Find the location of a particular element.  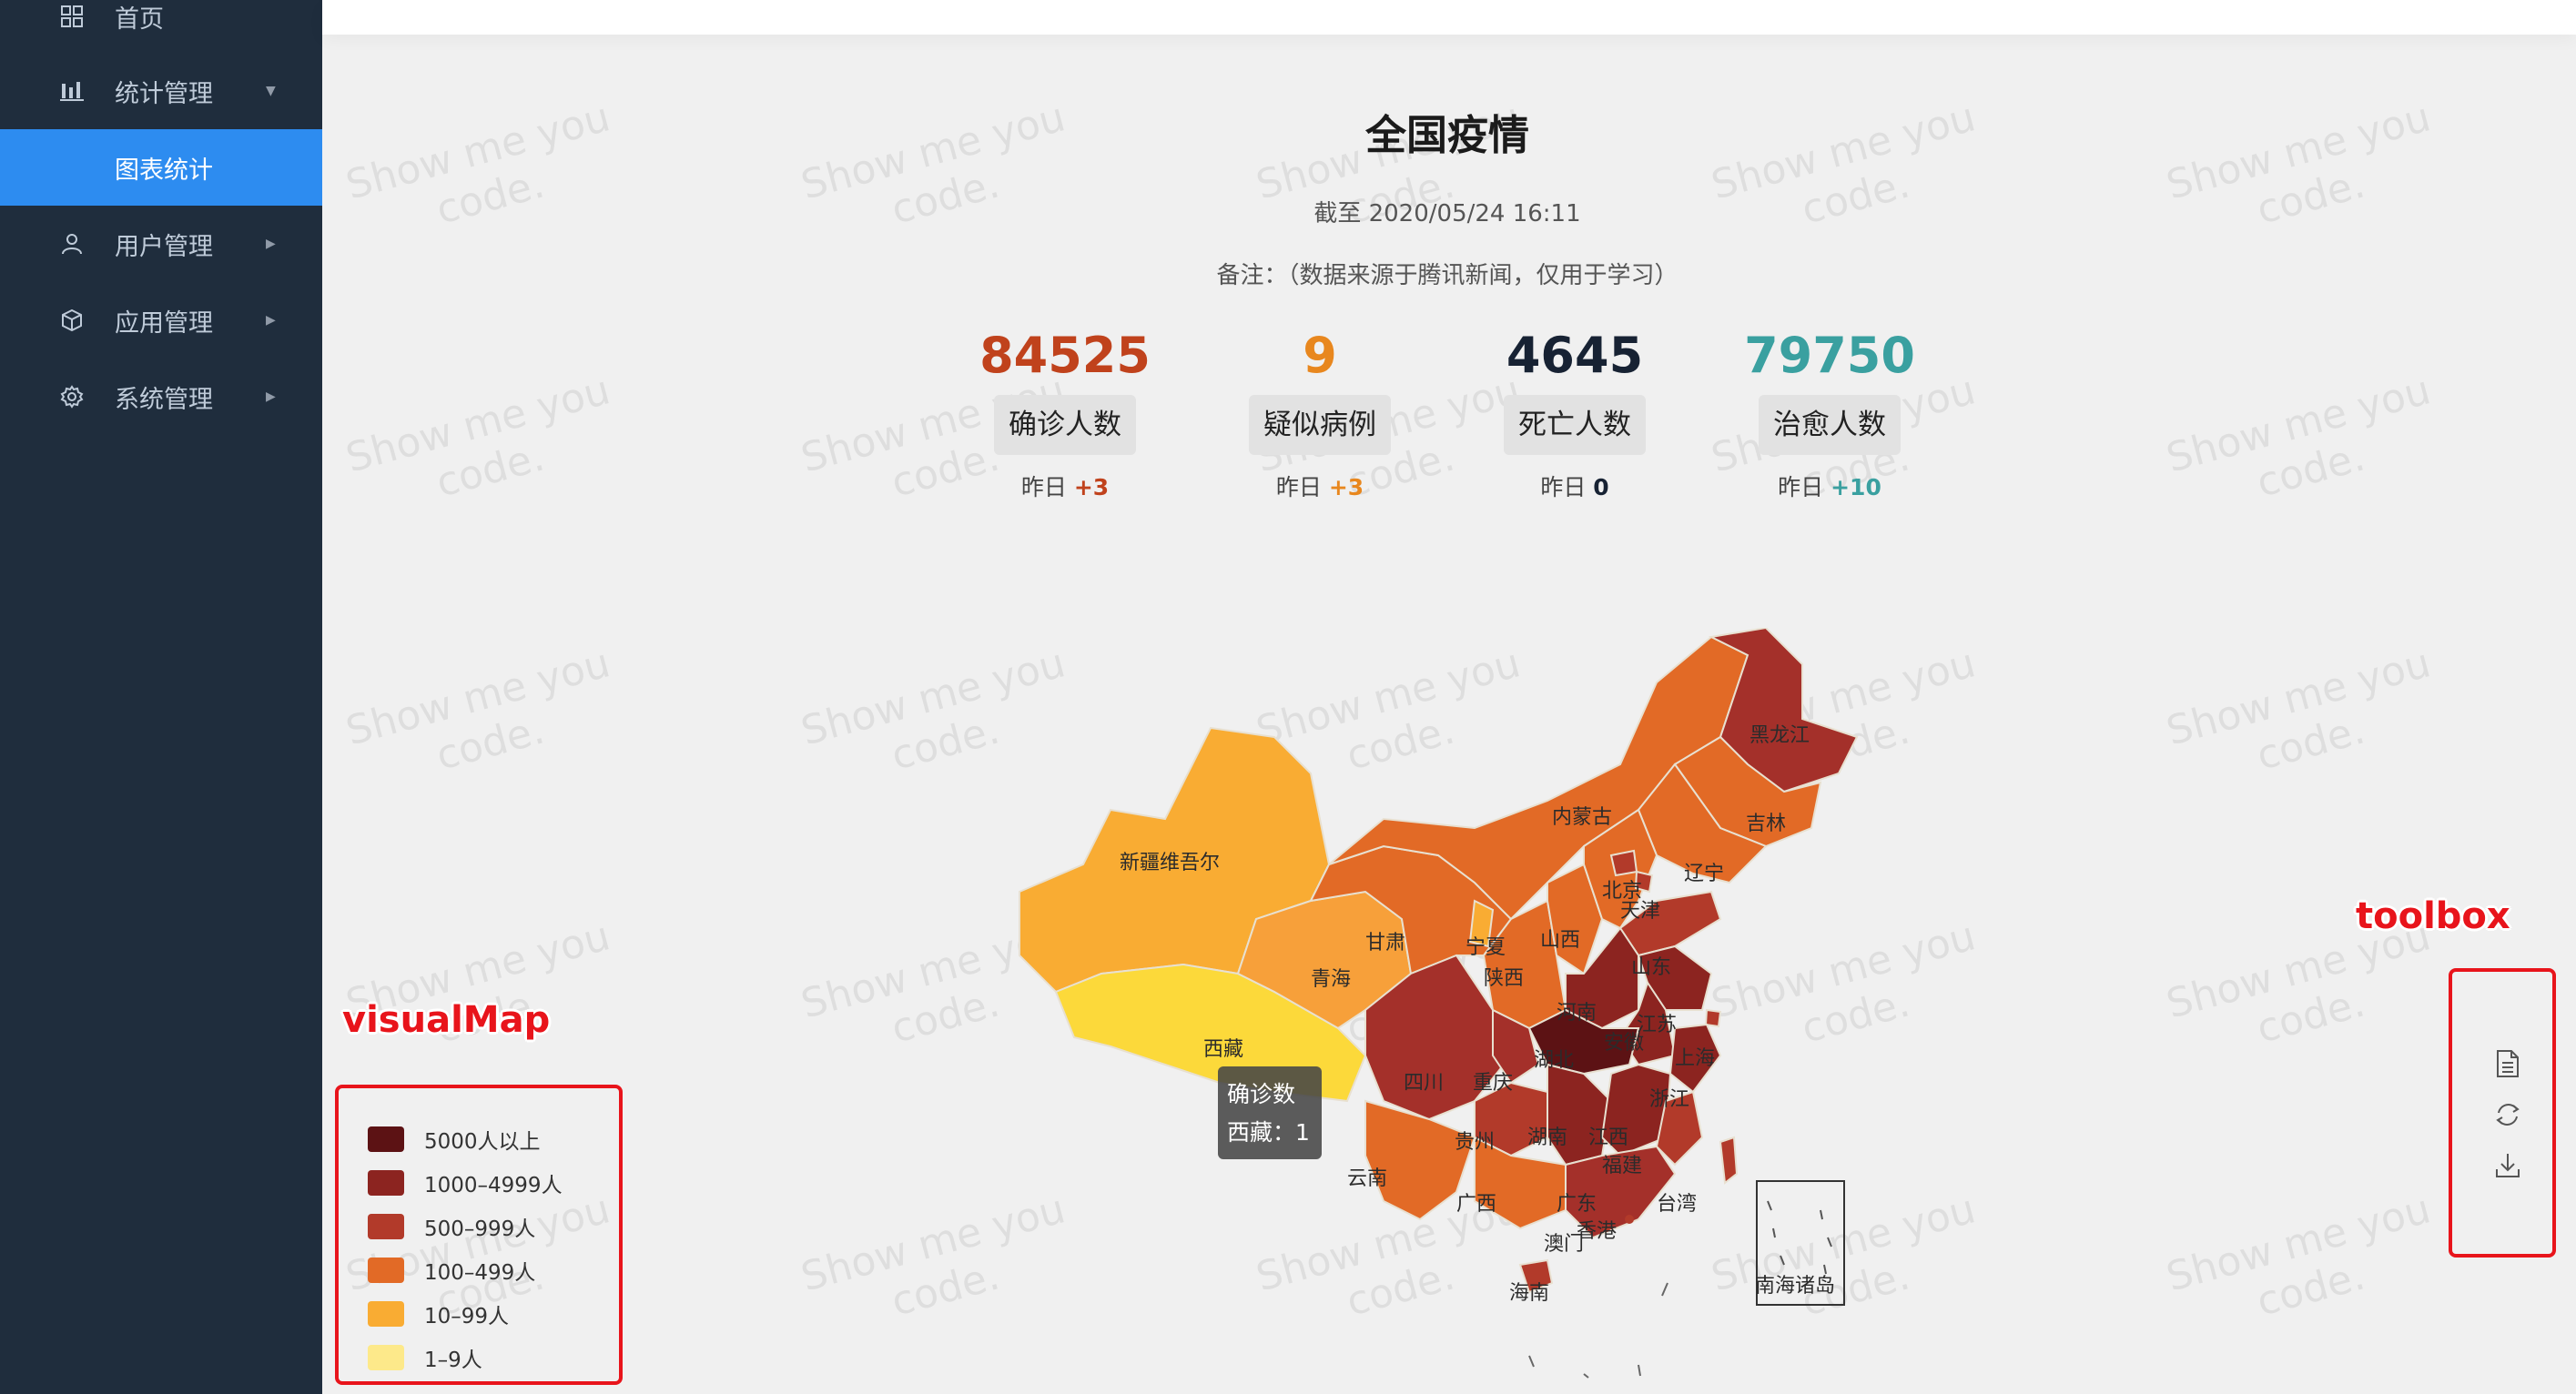

visualmap-piece: 1–9人 is located at coordinates (425, 1357).